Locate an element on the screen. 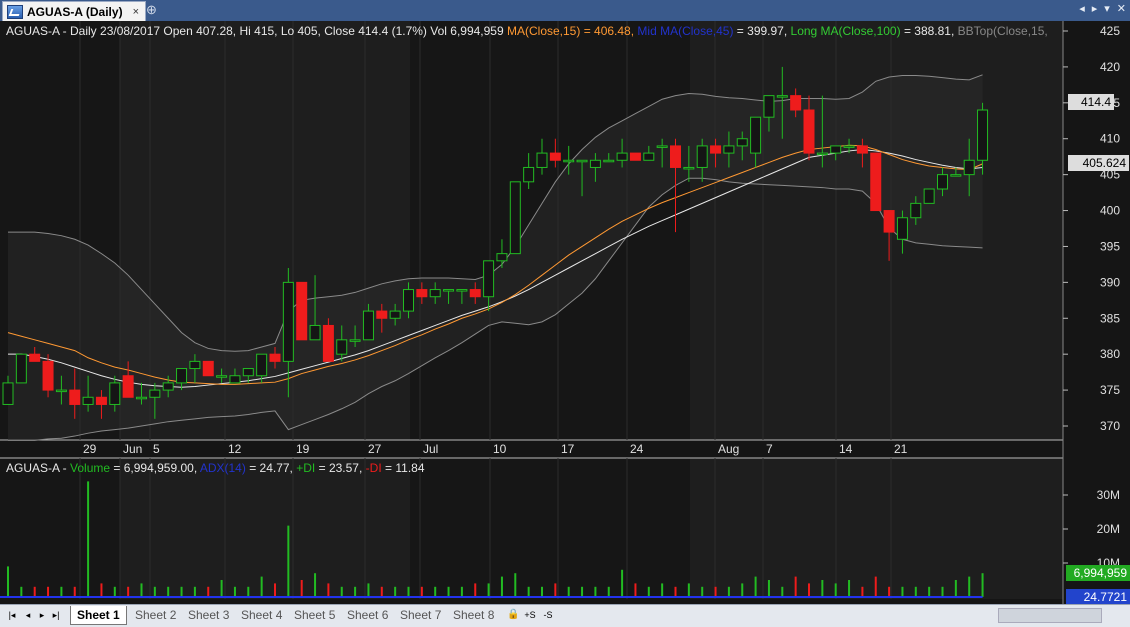  y-tick-label: 385 is located at coordinates (1110, 318).